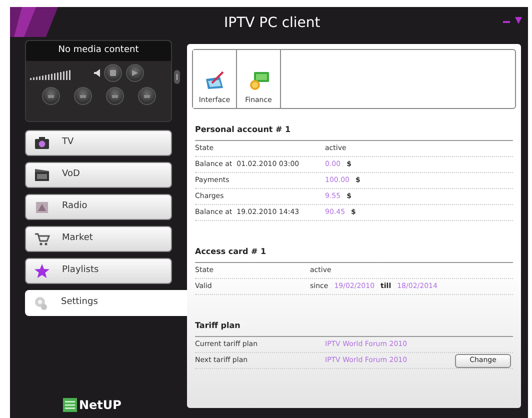  I want to click on logo-icon, so click(70, 405).